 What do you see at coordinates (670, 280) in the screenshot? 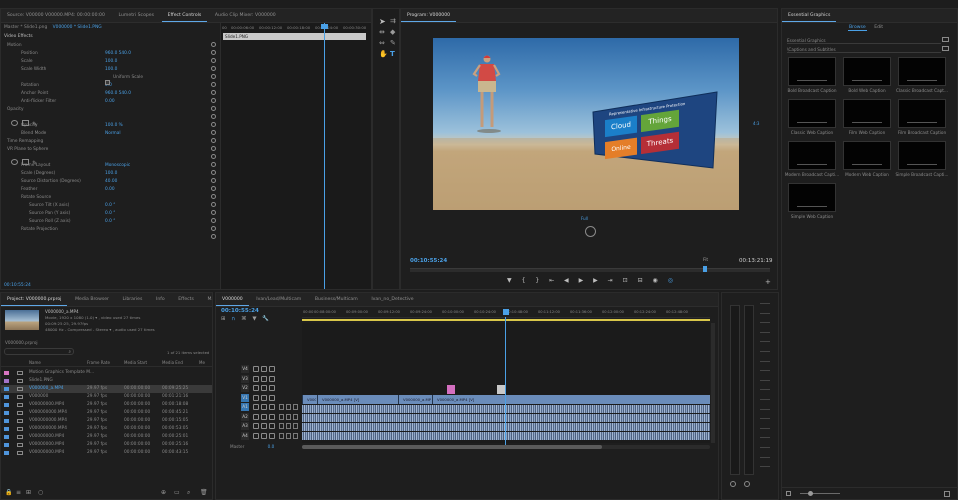
I see `comparison-view-icon: ◎` at bounding box center [670, 280].